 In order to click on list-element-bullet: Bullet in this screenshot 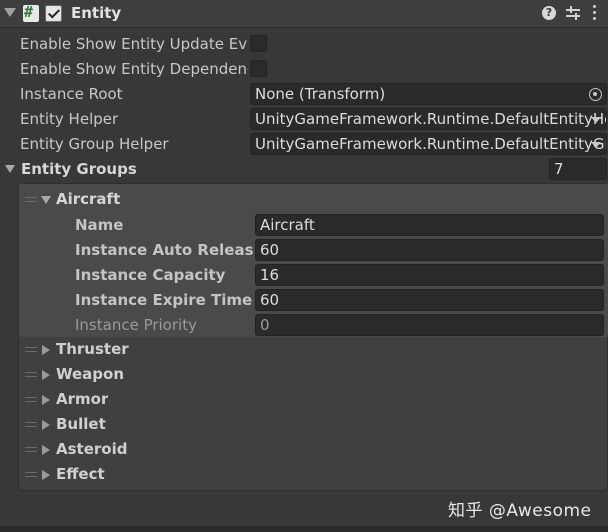, I will do `click(81, 424)`.